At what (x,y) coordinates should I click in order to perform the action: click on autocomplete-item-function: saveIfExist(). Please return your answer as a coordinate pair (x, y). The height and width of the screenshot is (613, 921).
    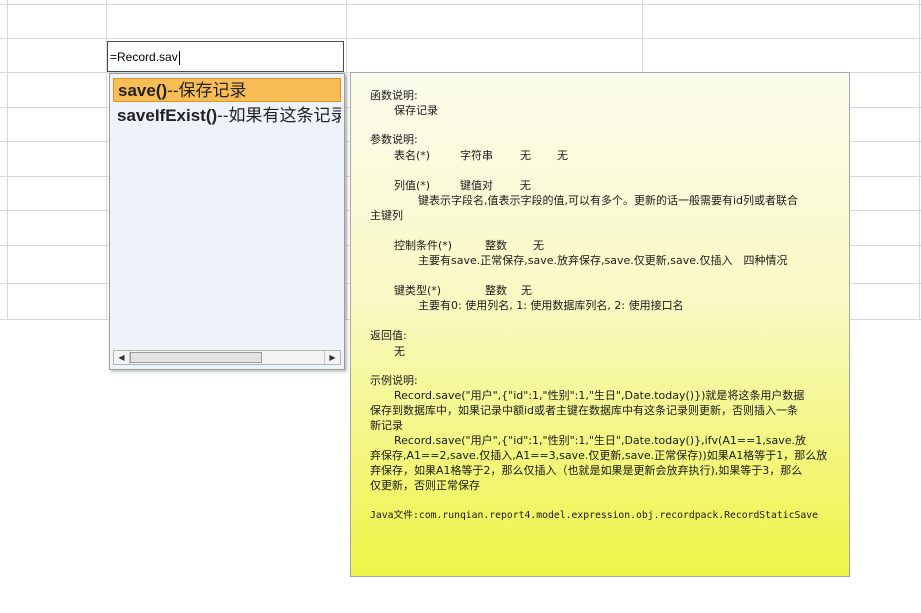
    Looking at the image, I should click on (167, 115).